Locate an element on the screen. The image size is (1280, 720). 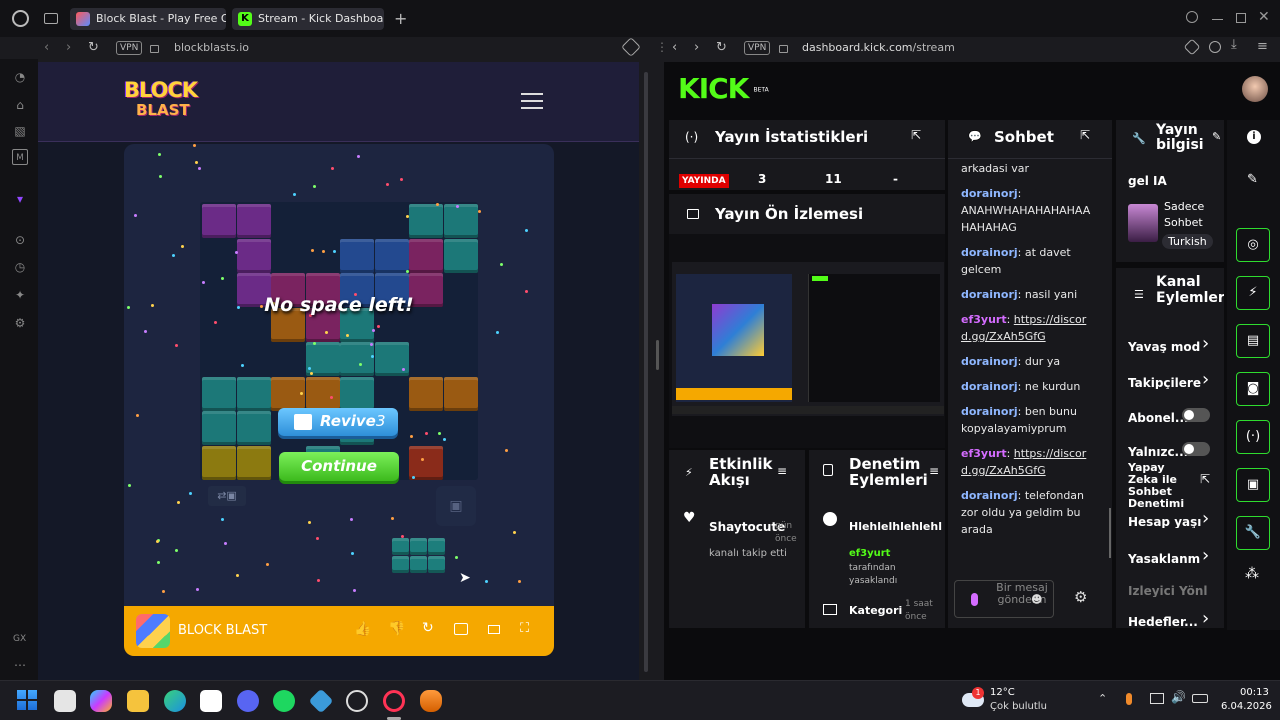
minimize-icon is located at coordinates (1217, 19).